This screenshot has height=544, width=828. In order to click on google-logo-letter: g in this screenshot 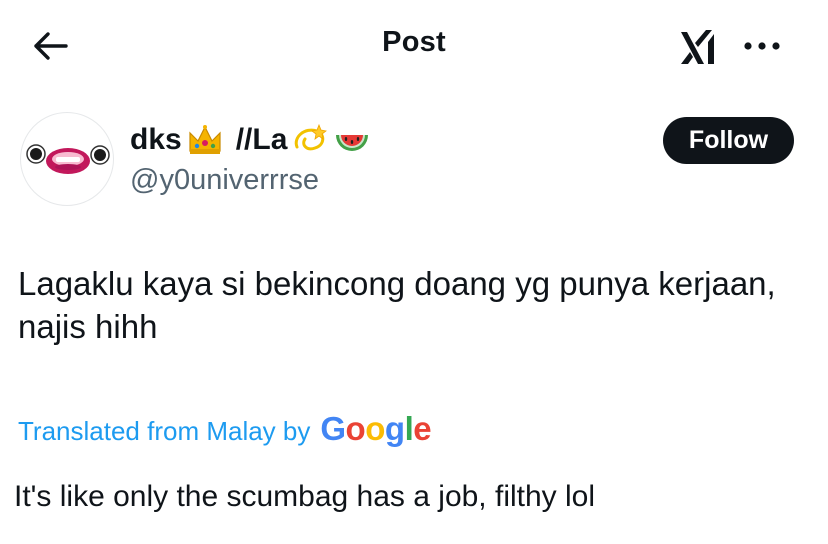, I will do `click(394, 428)`.